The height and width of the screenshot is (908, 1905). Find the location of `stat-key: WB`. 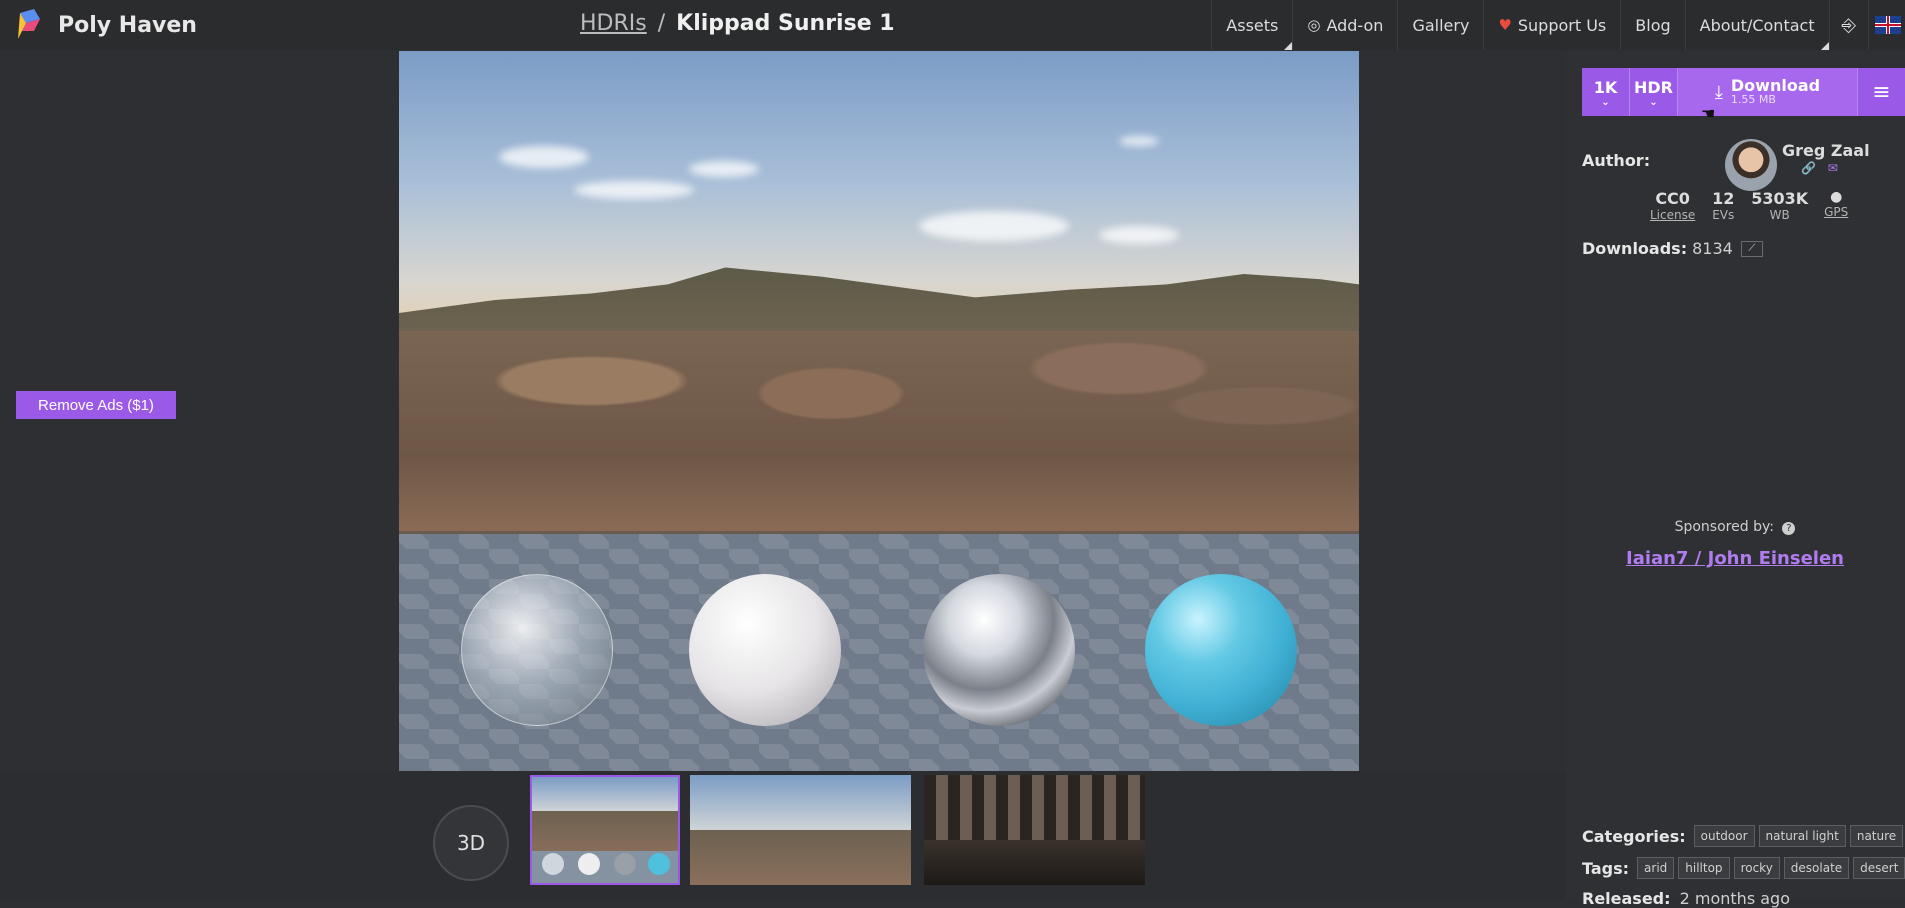

stat-key: WB is located at coordinates (1779, 215).